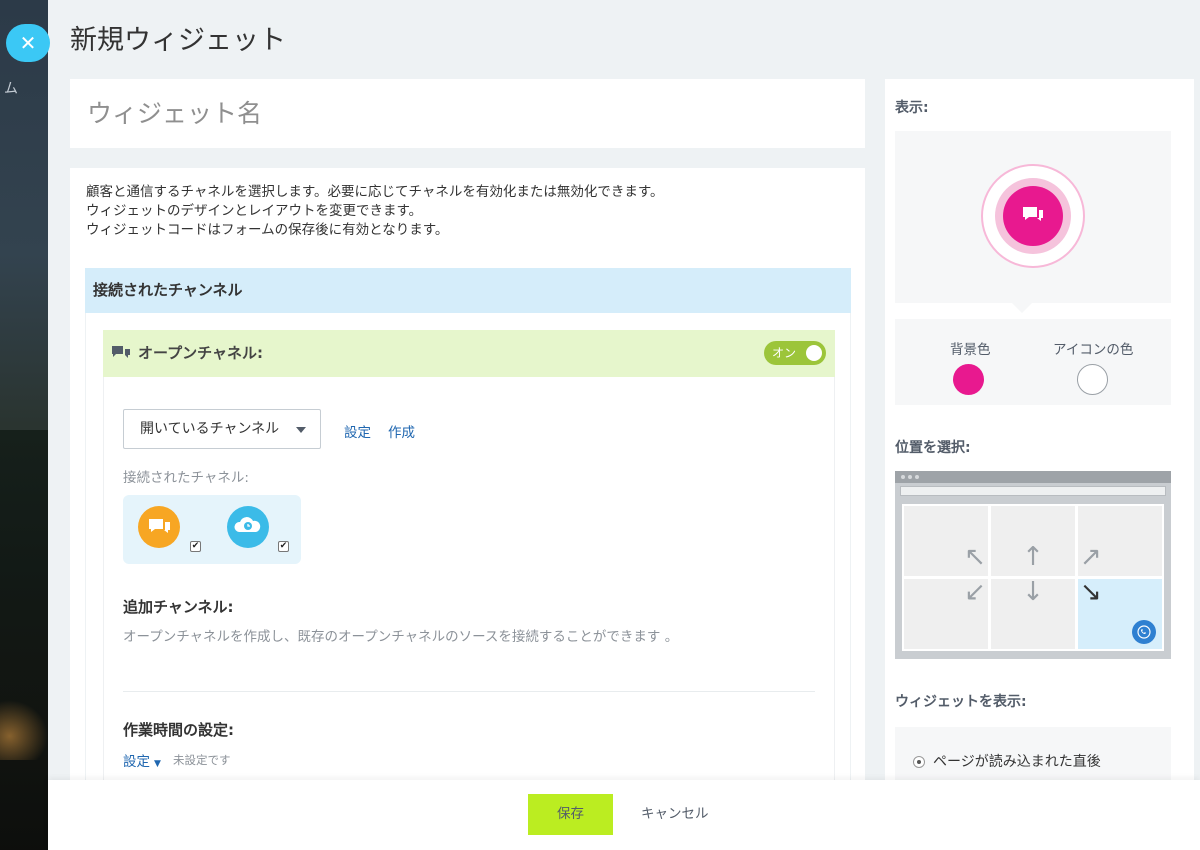  I want to click on open-channel-header: オープンチャネル: オン, so click(469, 353).